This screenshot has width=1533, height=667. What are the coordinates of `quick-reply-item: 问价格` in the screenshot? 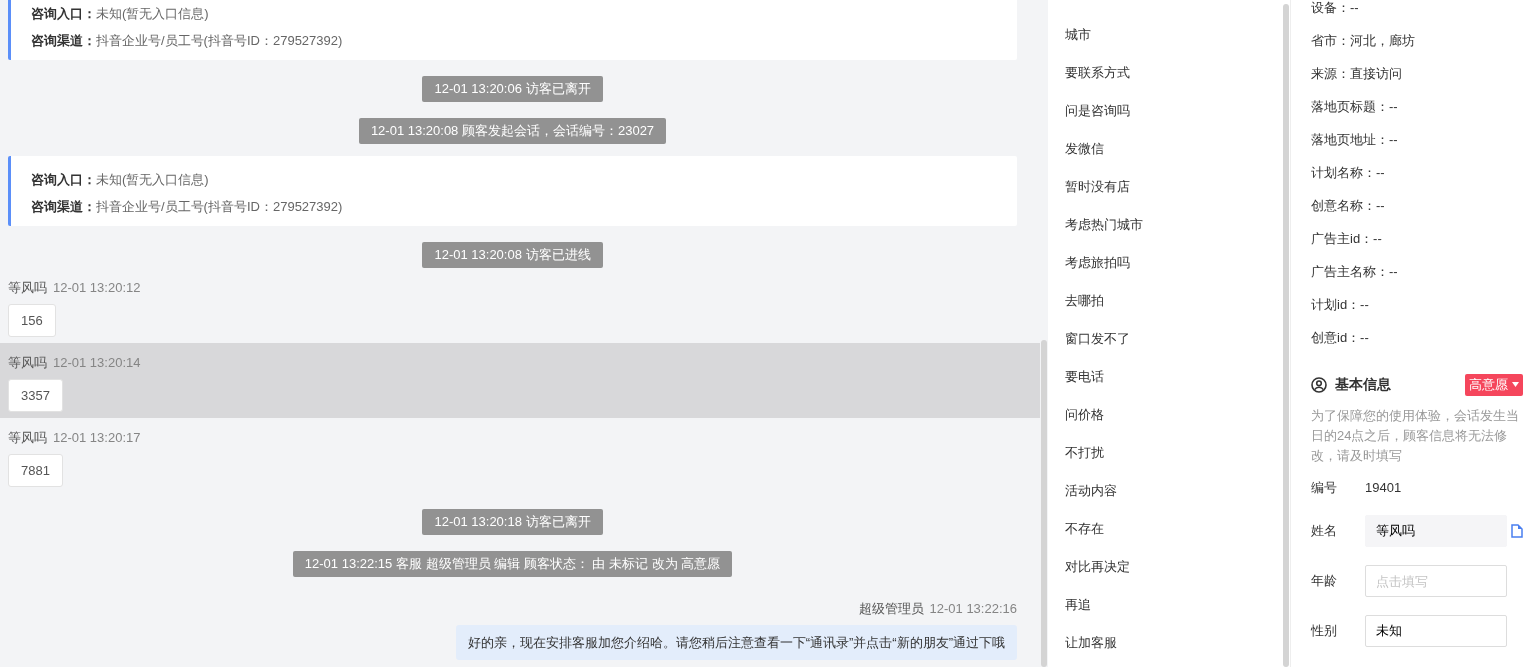 It's located at (1165, 415).